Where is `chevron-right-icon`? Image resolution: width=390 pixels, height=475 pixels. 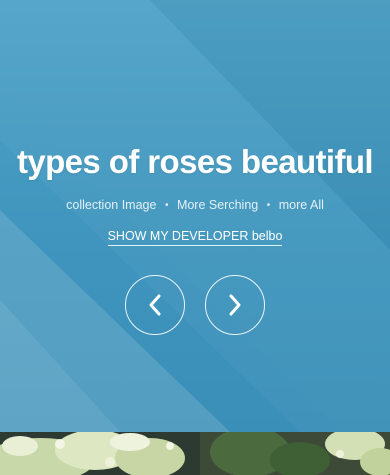
chevron-right-icon is located at coordinates (235, 305).